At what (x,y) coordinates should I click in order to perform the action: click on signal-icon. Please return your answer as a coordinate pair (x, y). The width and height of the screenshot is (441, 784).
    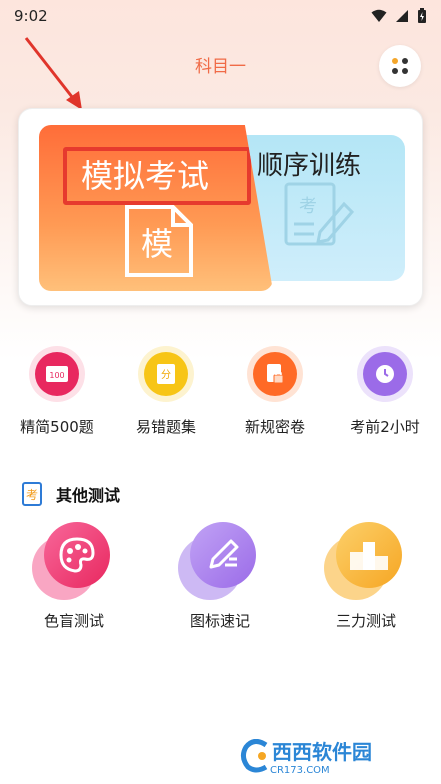
    Looking at the image, I should click on (402, 16).